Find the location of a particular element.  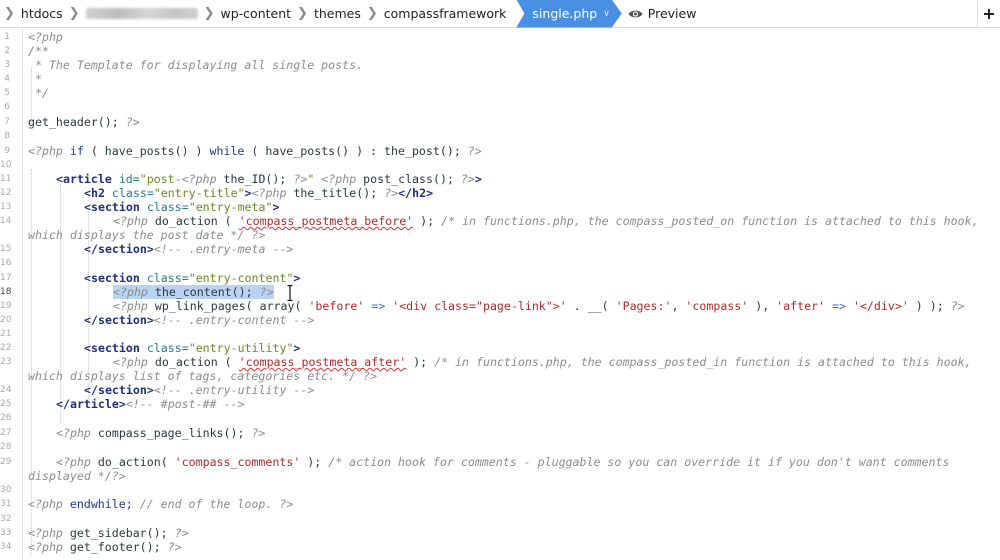

active-file-name: single.php is located at coordinates (565, 13).